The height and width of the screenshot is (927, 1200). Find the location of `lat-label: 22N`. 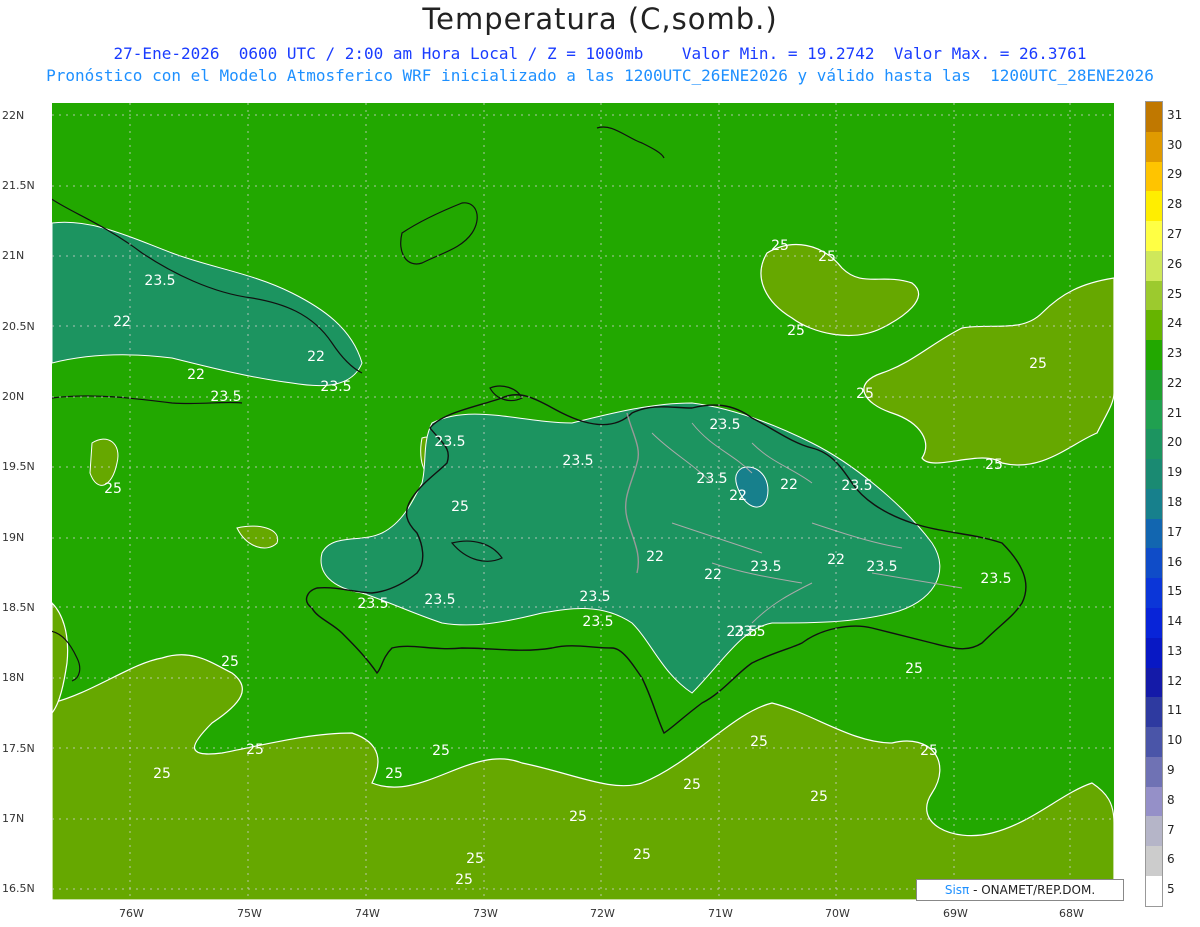

lat-label: 22N is located at coordinates (13, 115).